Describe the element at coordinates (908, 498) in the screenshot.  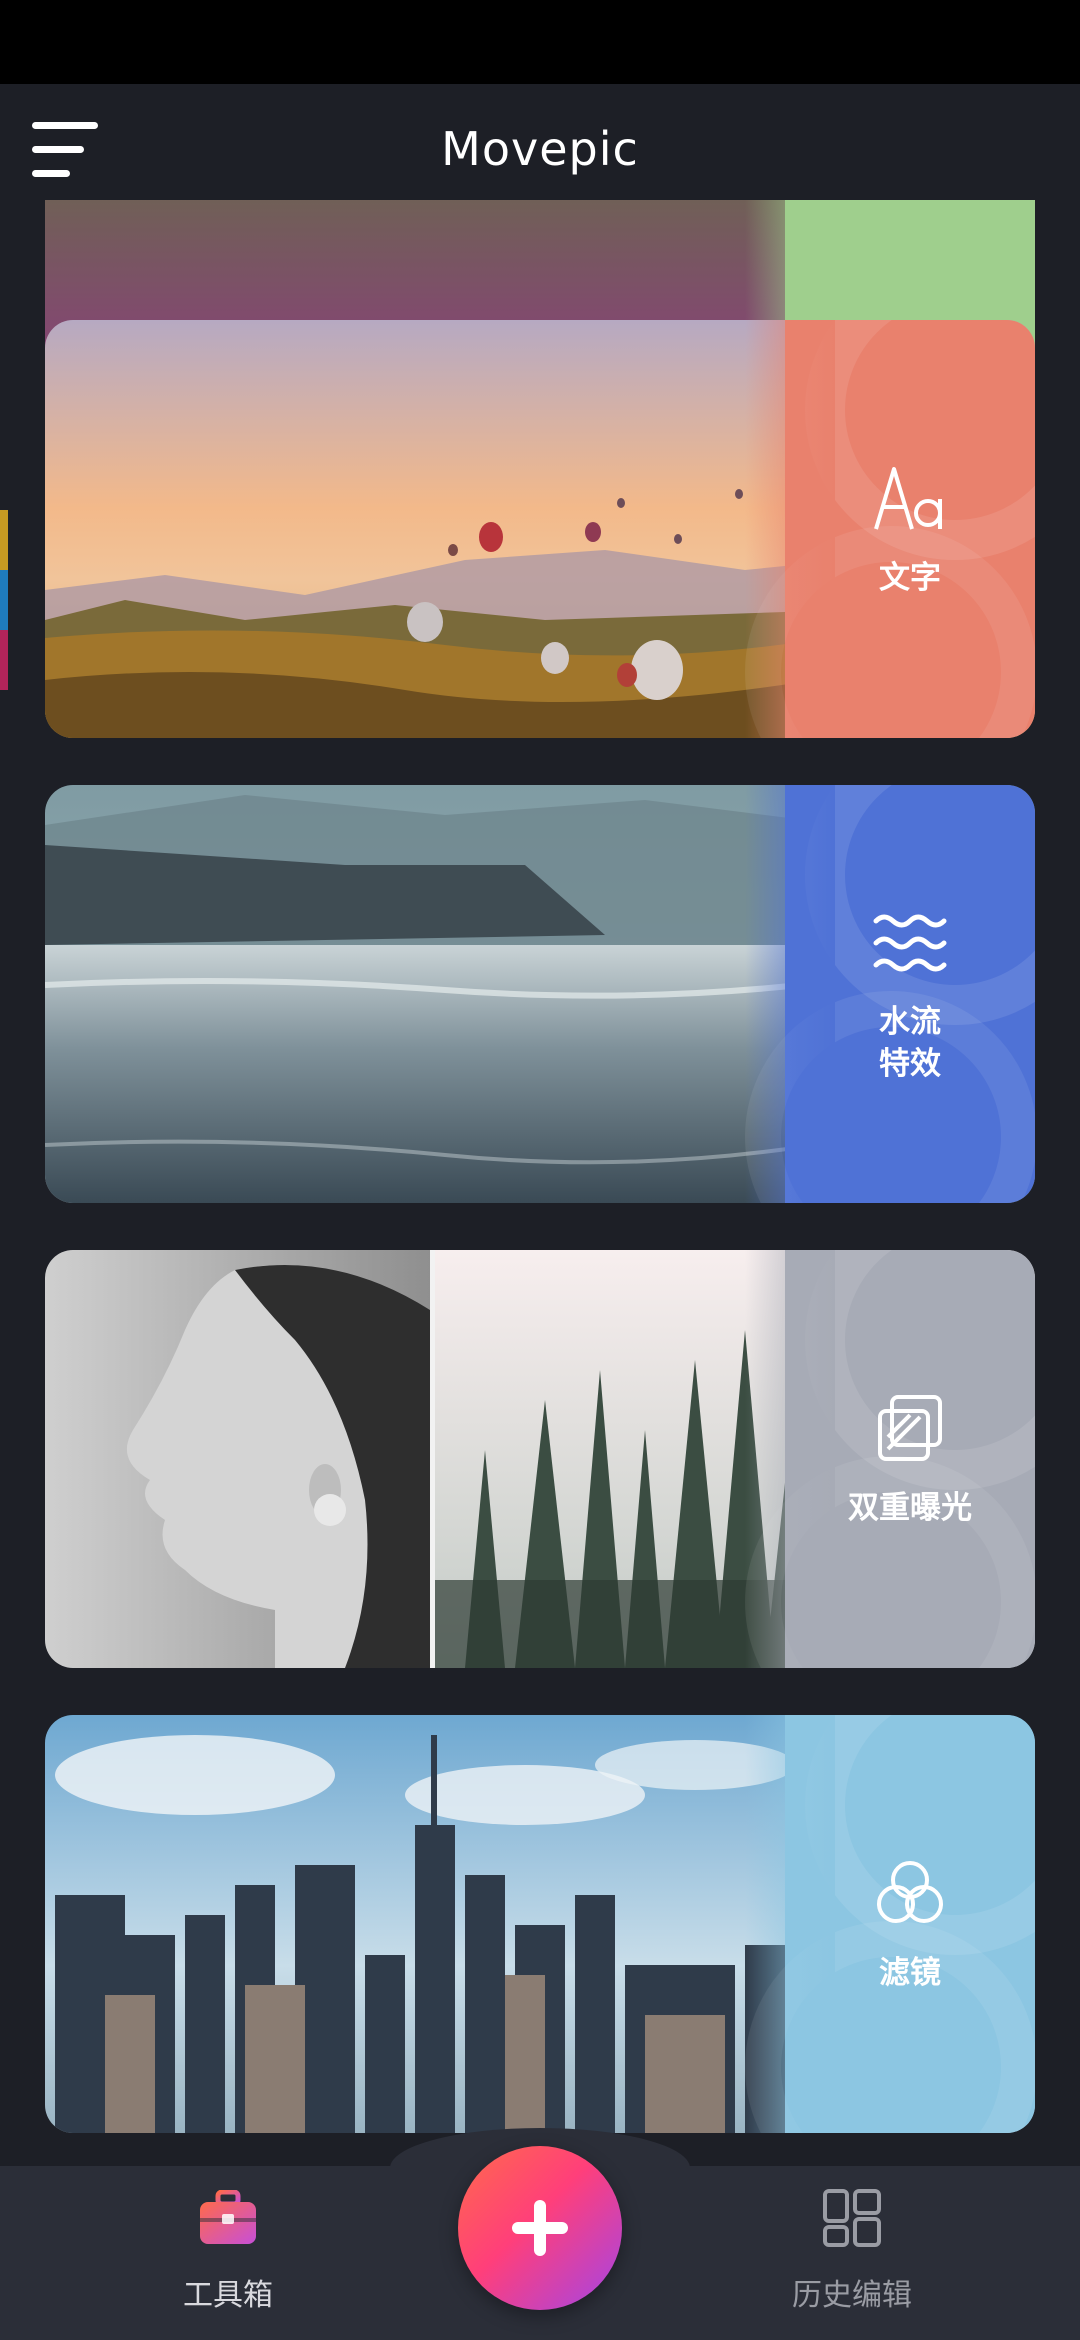
I see `text-aa-icon` at that location.